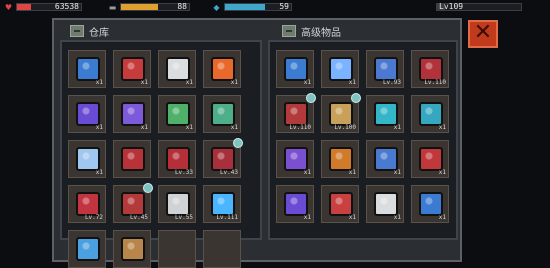 The image size is (550, 268). I want to click on blue-legguards-icon, so click(386, 69).